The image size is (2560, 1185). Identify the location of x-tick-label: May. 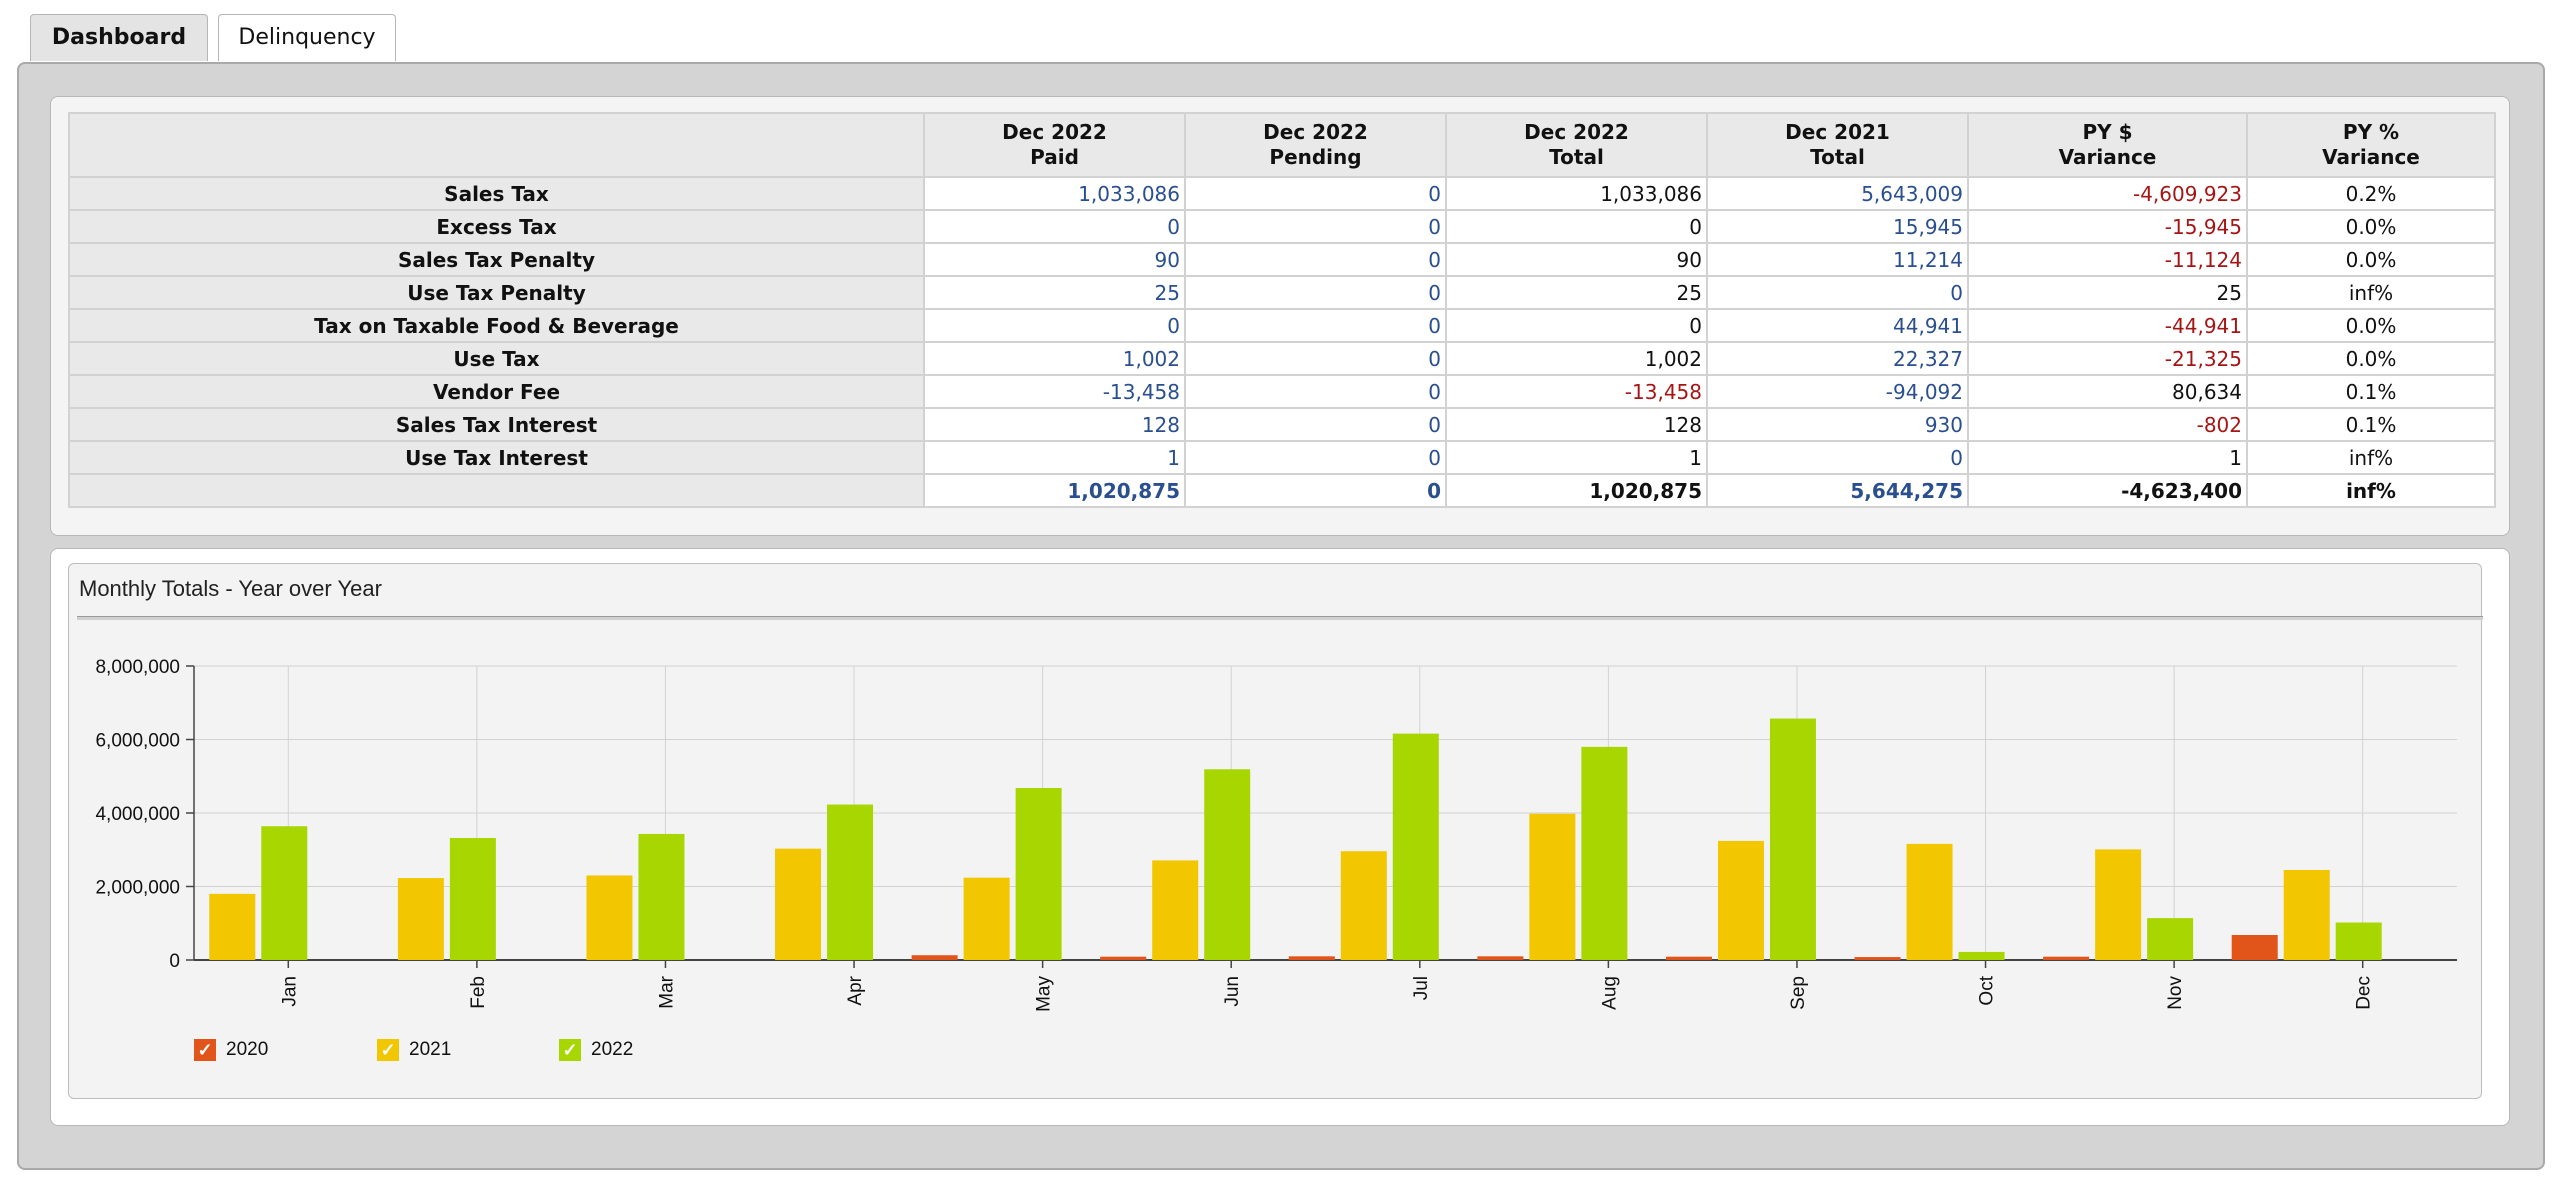
(1044, 994).